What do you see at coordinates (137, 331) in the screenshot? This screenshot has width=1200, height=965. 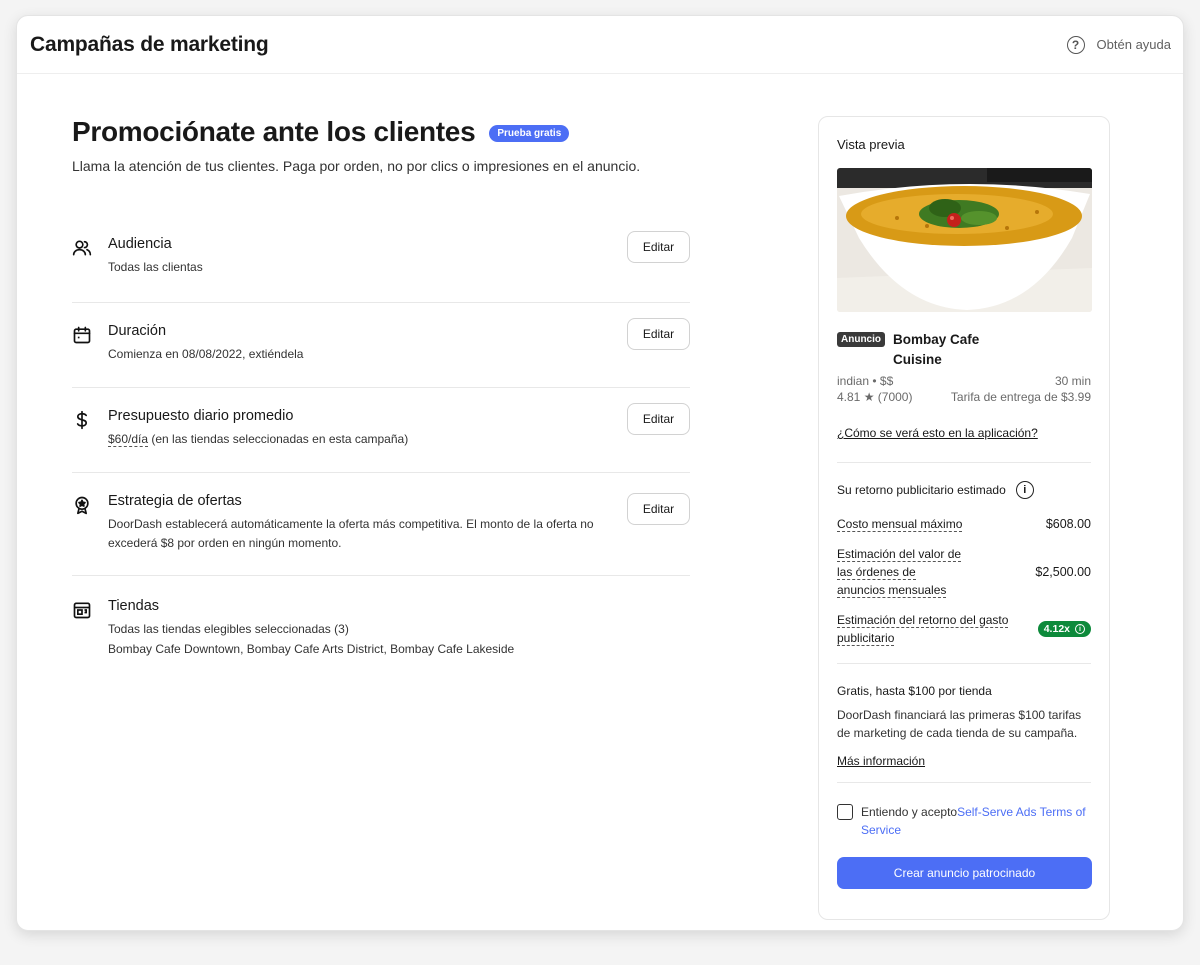 I see `section-title: Duración` at bounding box center [137, 331].